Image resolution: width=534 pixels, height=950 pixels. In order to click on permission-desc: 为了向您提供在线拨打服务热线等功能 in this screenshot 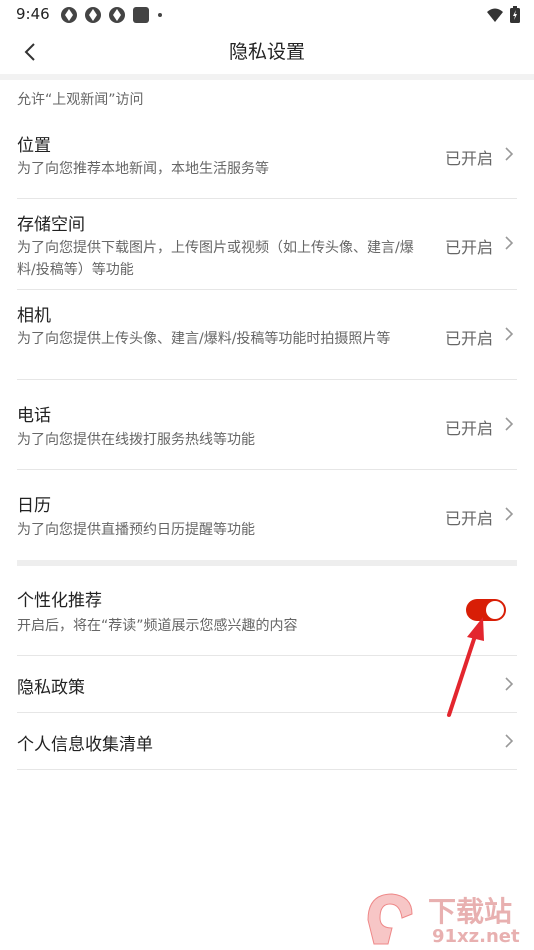, I will do `click(136, 440)`.